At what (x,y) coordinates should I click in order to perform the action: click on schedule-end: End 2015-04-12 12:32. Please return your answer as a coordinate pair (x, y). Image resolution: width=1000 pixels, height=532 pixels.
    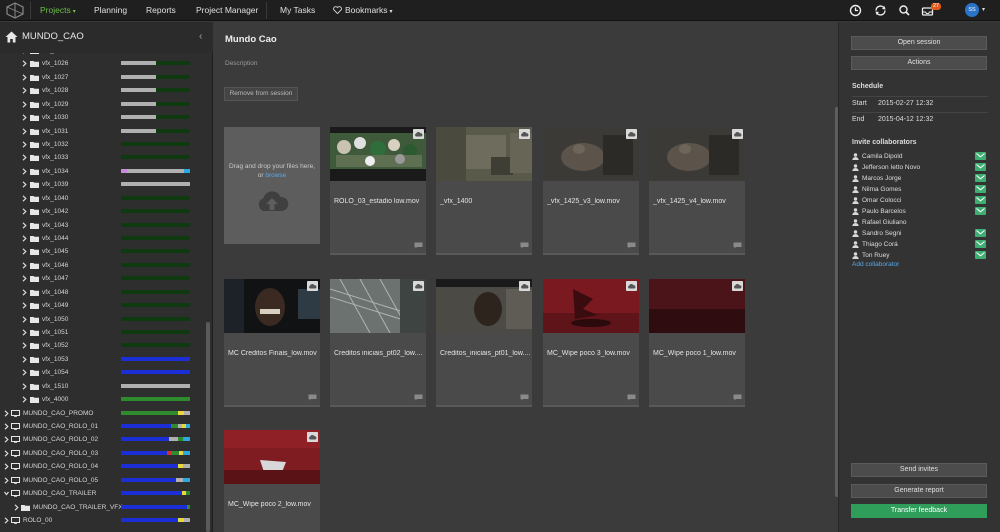
    Looking at the image, I should click on (920, 118).